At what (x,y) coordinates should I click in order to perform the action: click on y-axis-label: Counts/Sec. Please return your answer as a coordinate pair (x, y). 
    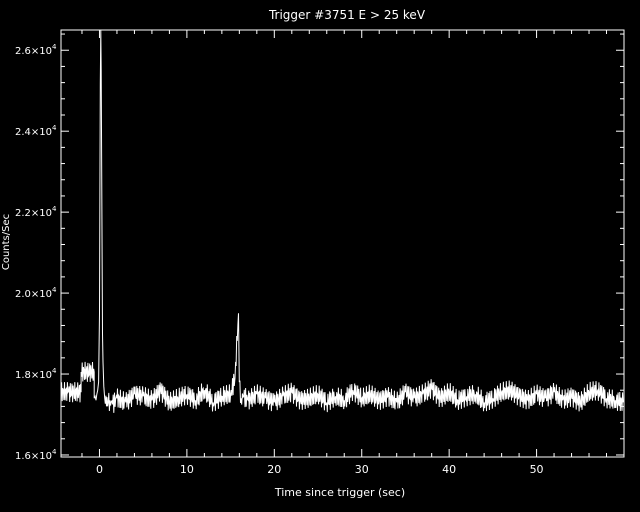
    Looking at the image, I should click on (6, 242).